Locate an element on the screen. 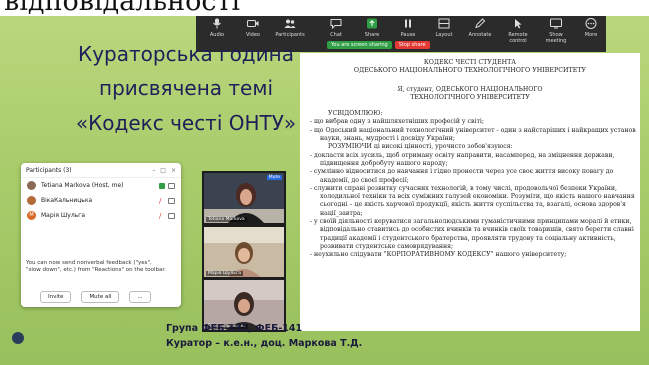 This screenshot has width=649, height=365. audio-button: Audio is located at coordinates (217, 28).